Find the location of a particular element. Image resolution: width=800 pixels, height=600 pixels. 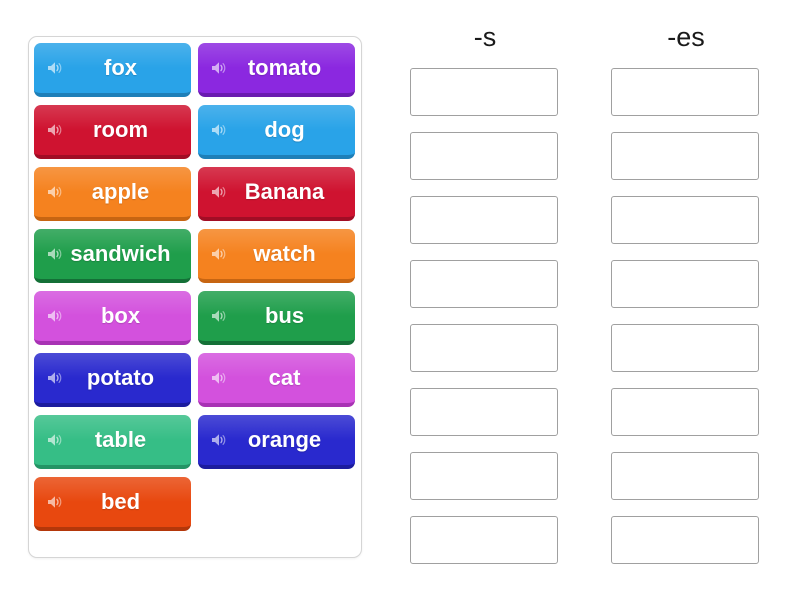

word-tile-label: bed is located at coordinates (120, 501).